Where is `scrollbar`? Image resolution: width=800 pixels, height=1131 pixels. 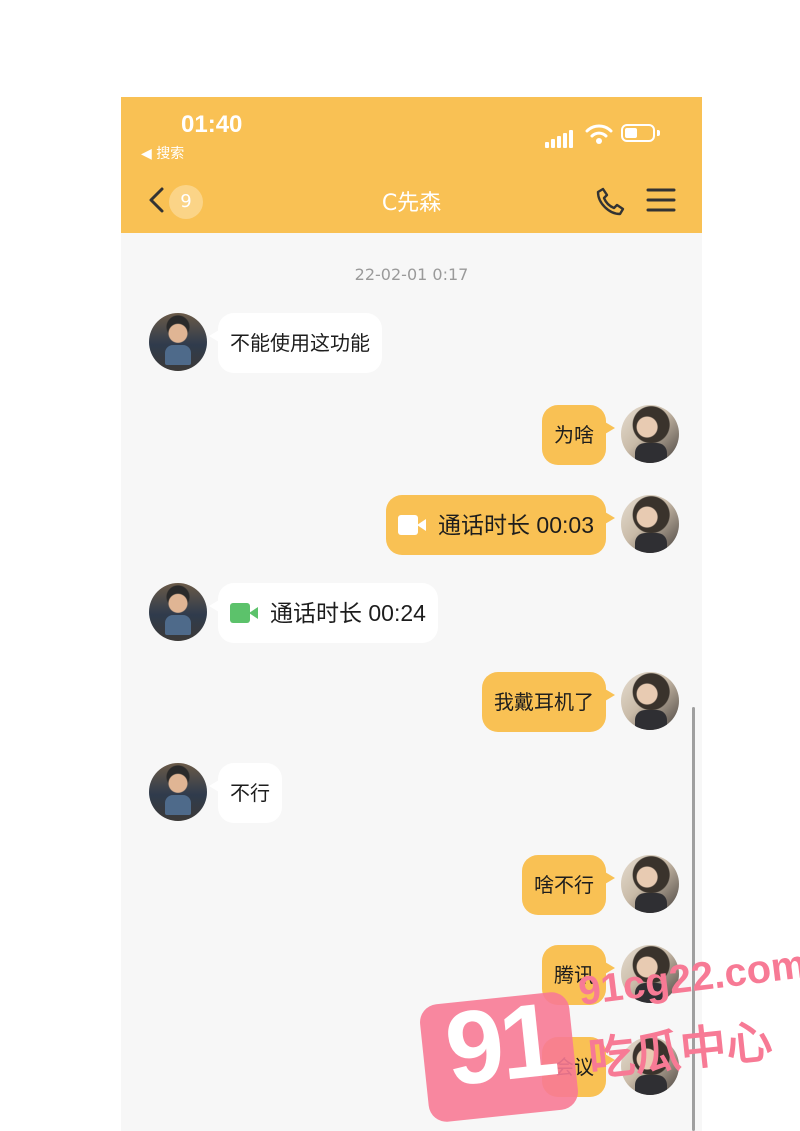
scrollbar is located at coordinates (693, 919).